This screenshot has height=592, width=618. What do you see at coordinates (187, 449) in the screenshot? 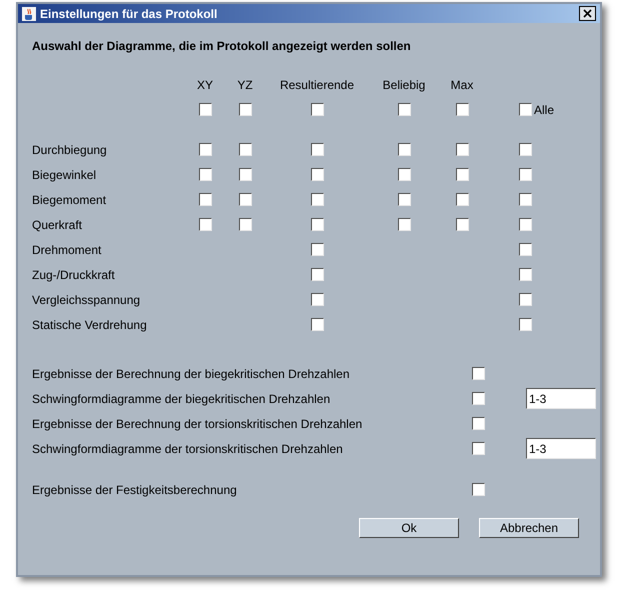
I see `option-label: Schwingformdiagramme der torsionskritischen Drehzahlen` at bounding box center [187, 449].